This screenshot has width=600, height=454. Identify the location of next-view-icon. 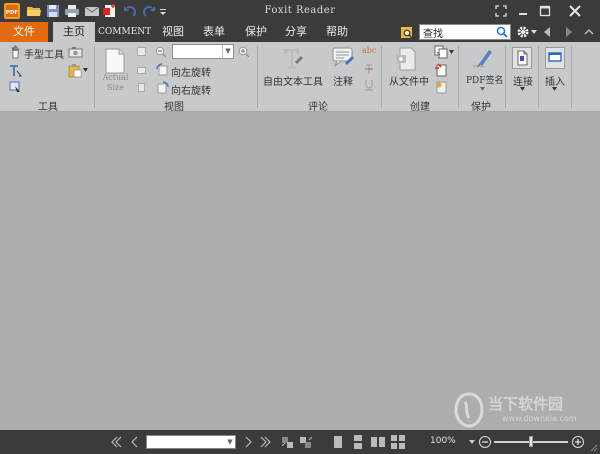
(306, 442).